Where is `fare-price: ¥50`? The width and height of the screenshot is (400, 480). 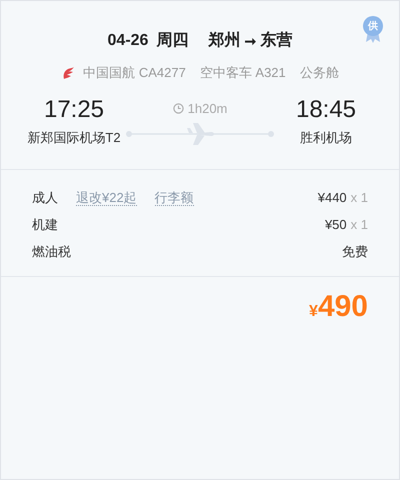
fare-price: ¥50 is located at coordinates (335, 225).